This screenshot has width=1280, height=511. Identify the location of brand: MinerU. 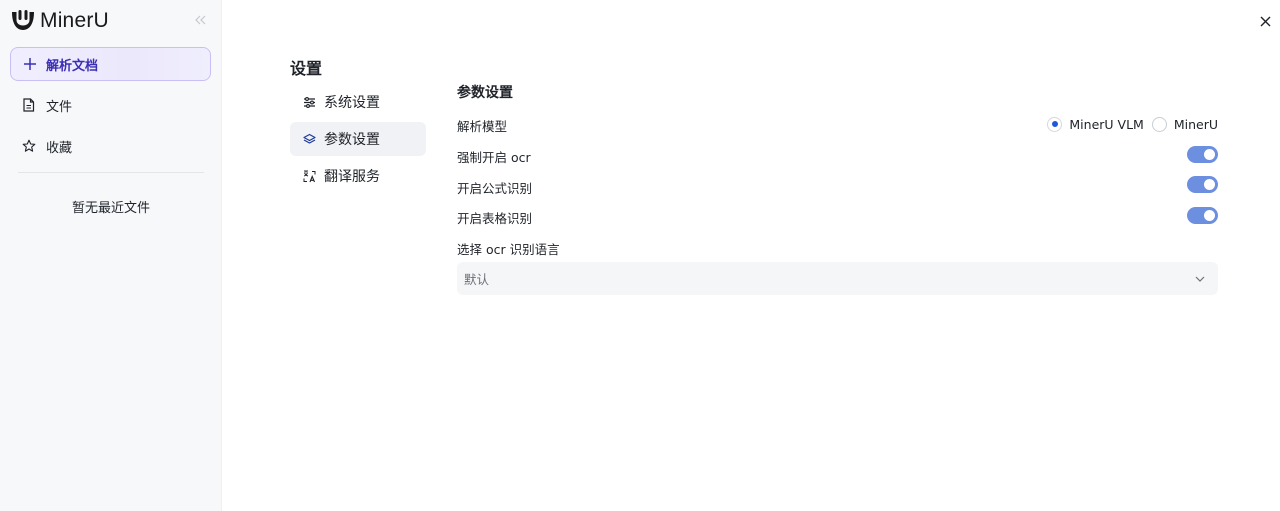
(59, 21).